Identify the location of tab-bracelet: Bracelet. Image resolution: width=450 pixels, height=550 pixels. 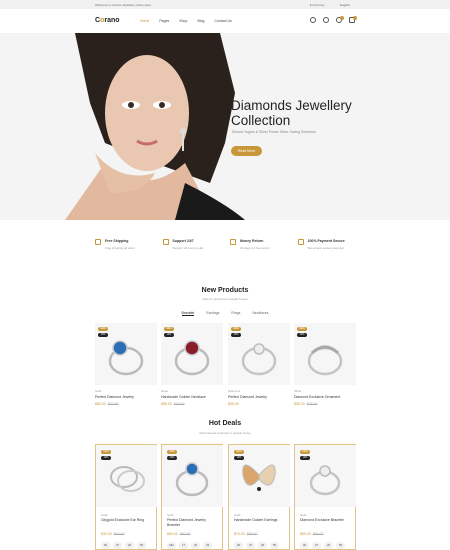
(188, 313).